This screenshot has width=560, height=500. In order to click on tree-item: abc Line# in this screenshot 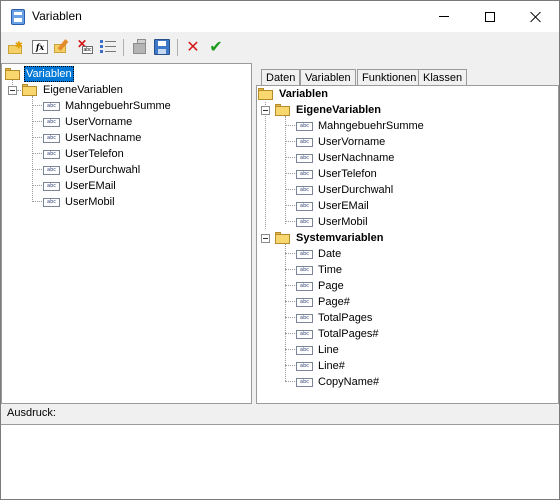, I will do `click(321, 366)`.